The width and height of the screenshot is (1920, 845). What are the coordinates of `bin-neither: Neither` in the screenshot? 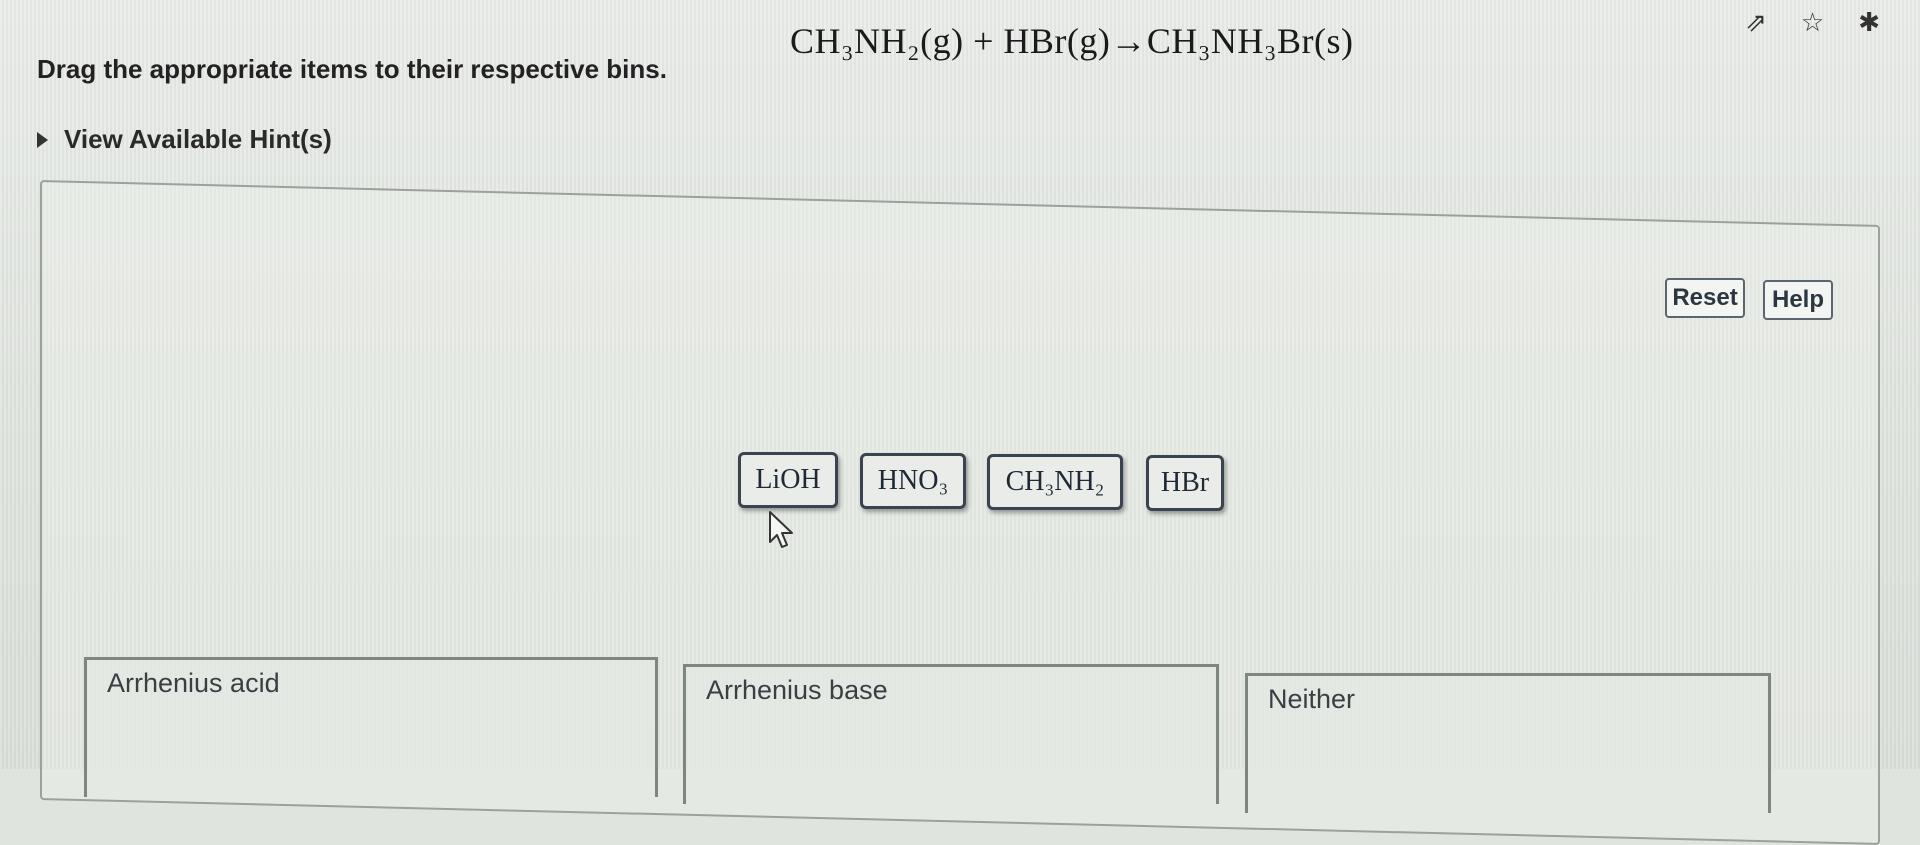 It's located at (1508, 743).